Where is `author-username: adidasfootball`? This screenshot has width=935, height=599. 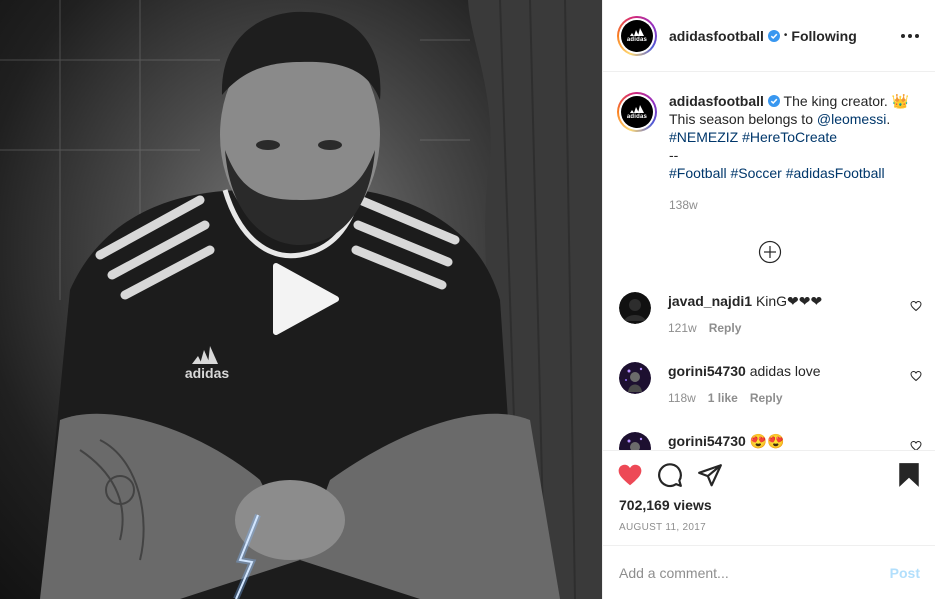 author-username: adidasfootball is located at coordinates (716, 36).